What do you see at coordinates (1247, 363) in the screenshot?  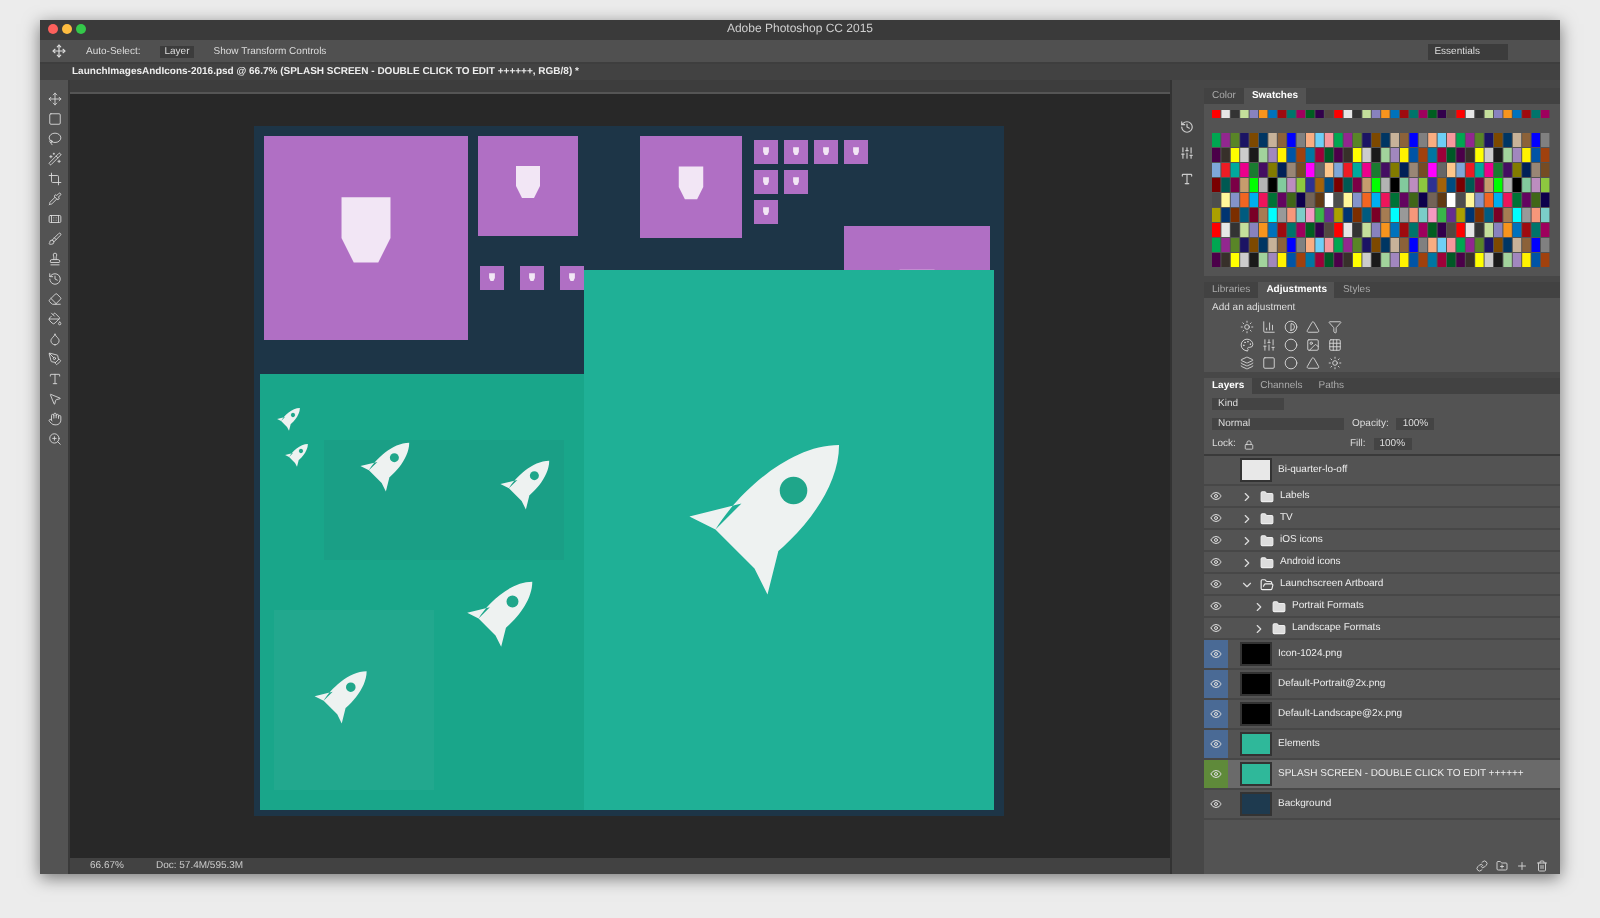 I see `layers-icon` at bounding box center [1247, 363].